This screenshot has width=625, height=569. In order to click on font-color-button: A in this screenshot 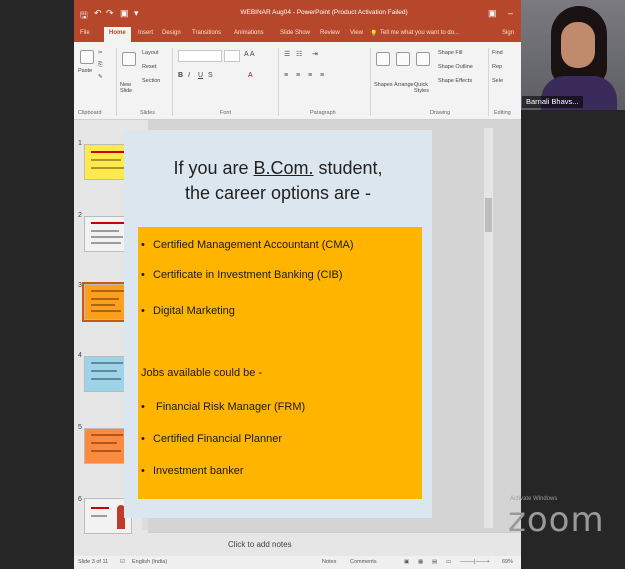, I will do `click(250, 75)`.